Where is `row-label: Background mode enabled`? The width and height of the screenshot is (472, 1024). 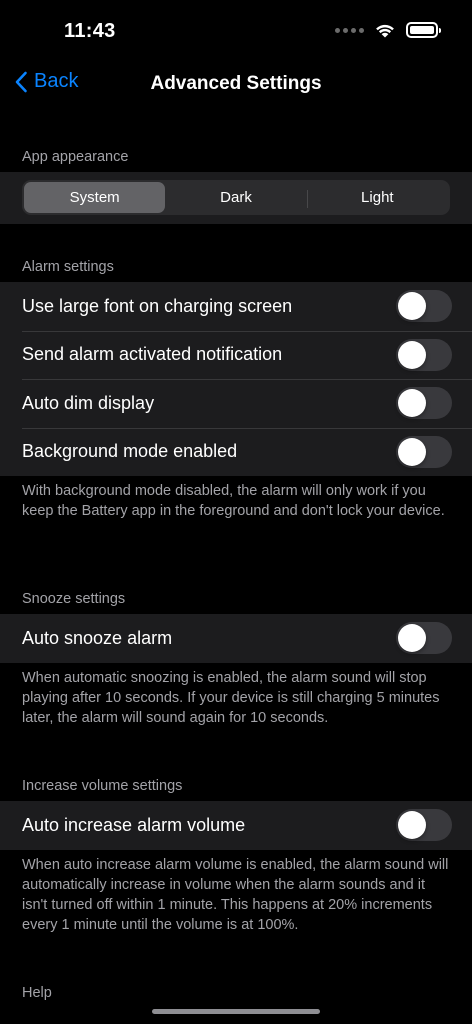
row-label: Background mode enabled is located at coordinates (130, 451).